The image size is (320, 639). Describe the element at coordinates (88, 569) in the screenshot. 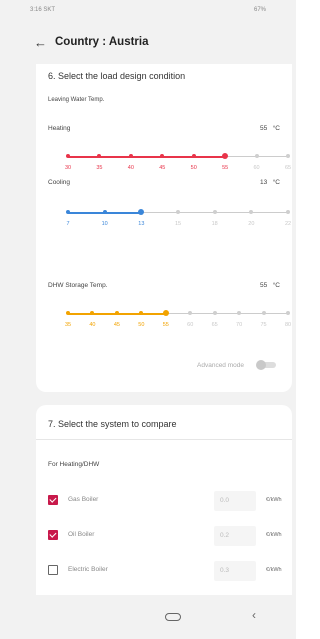

I see `electric-boiler-label: Electric Boiler` at that location.